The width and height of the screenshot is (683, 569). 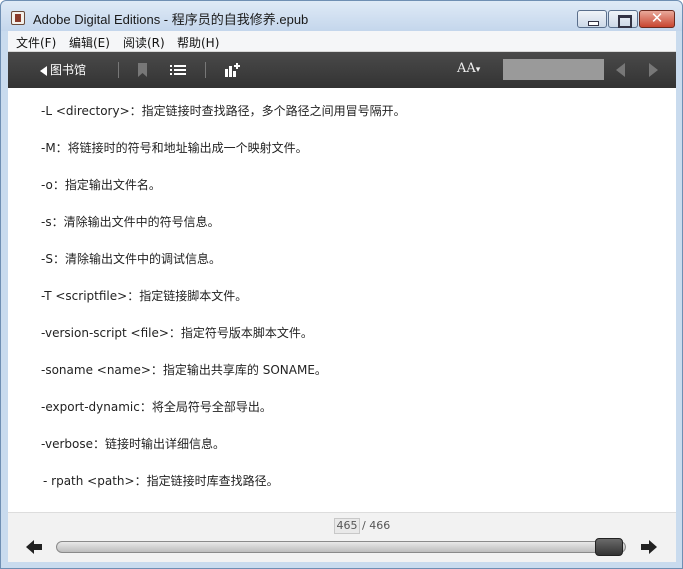 I want to click on library-button: 图书馆, so click(x=63, y=69).